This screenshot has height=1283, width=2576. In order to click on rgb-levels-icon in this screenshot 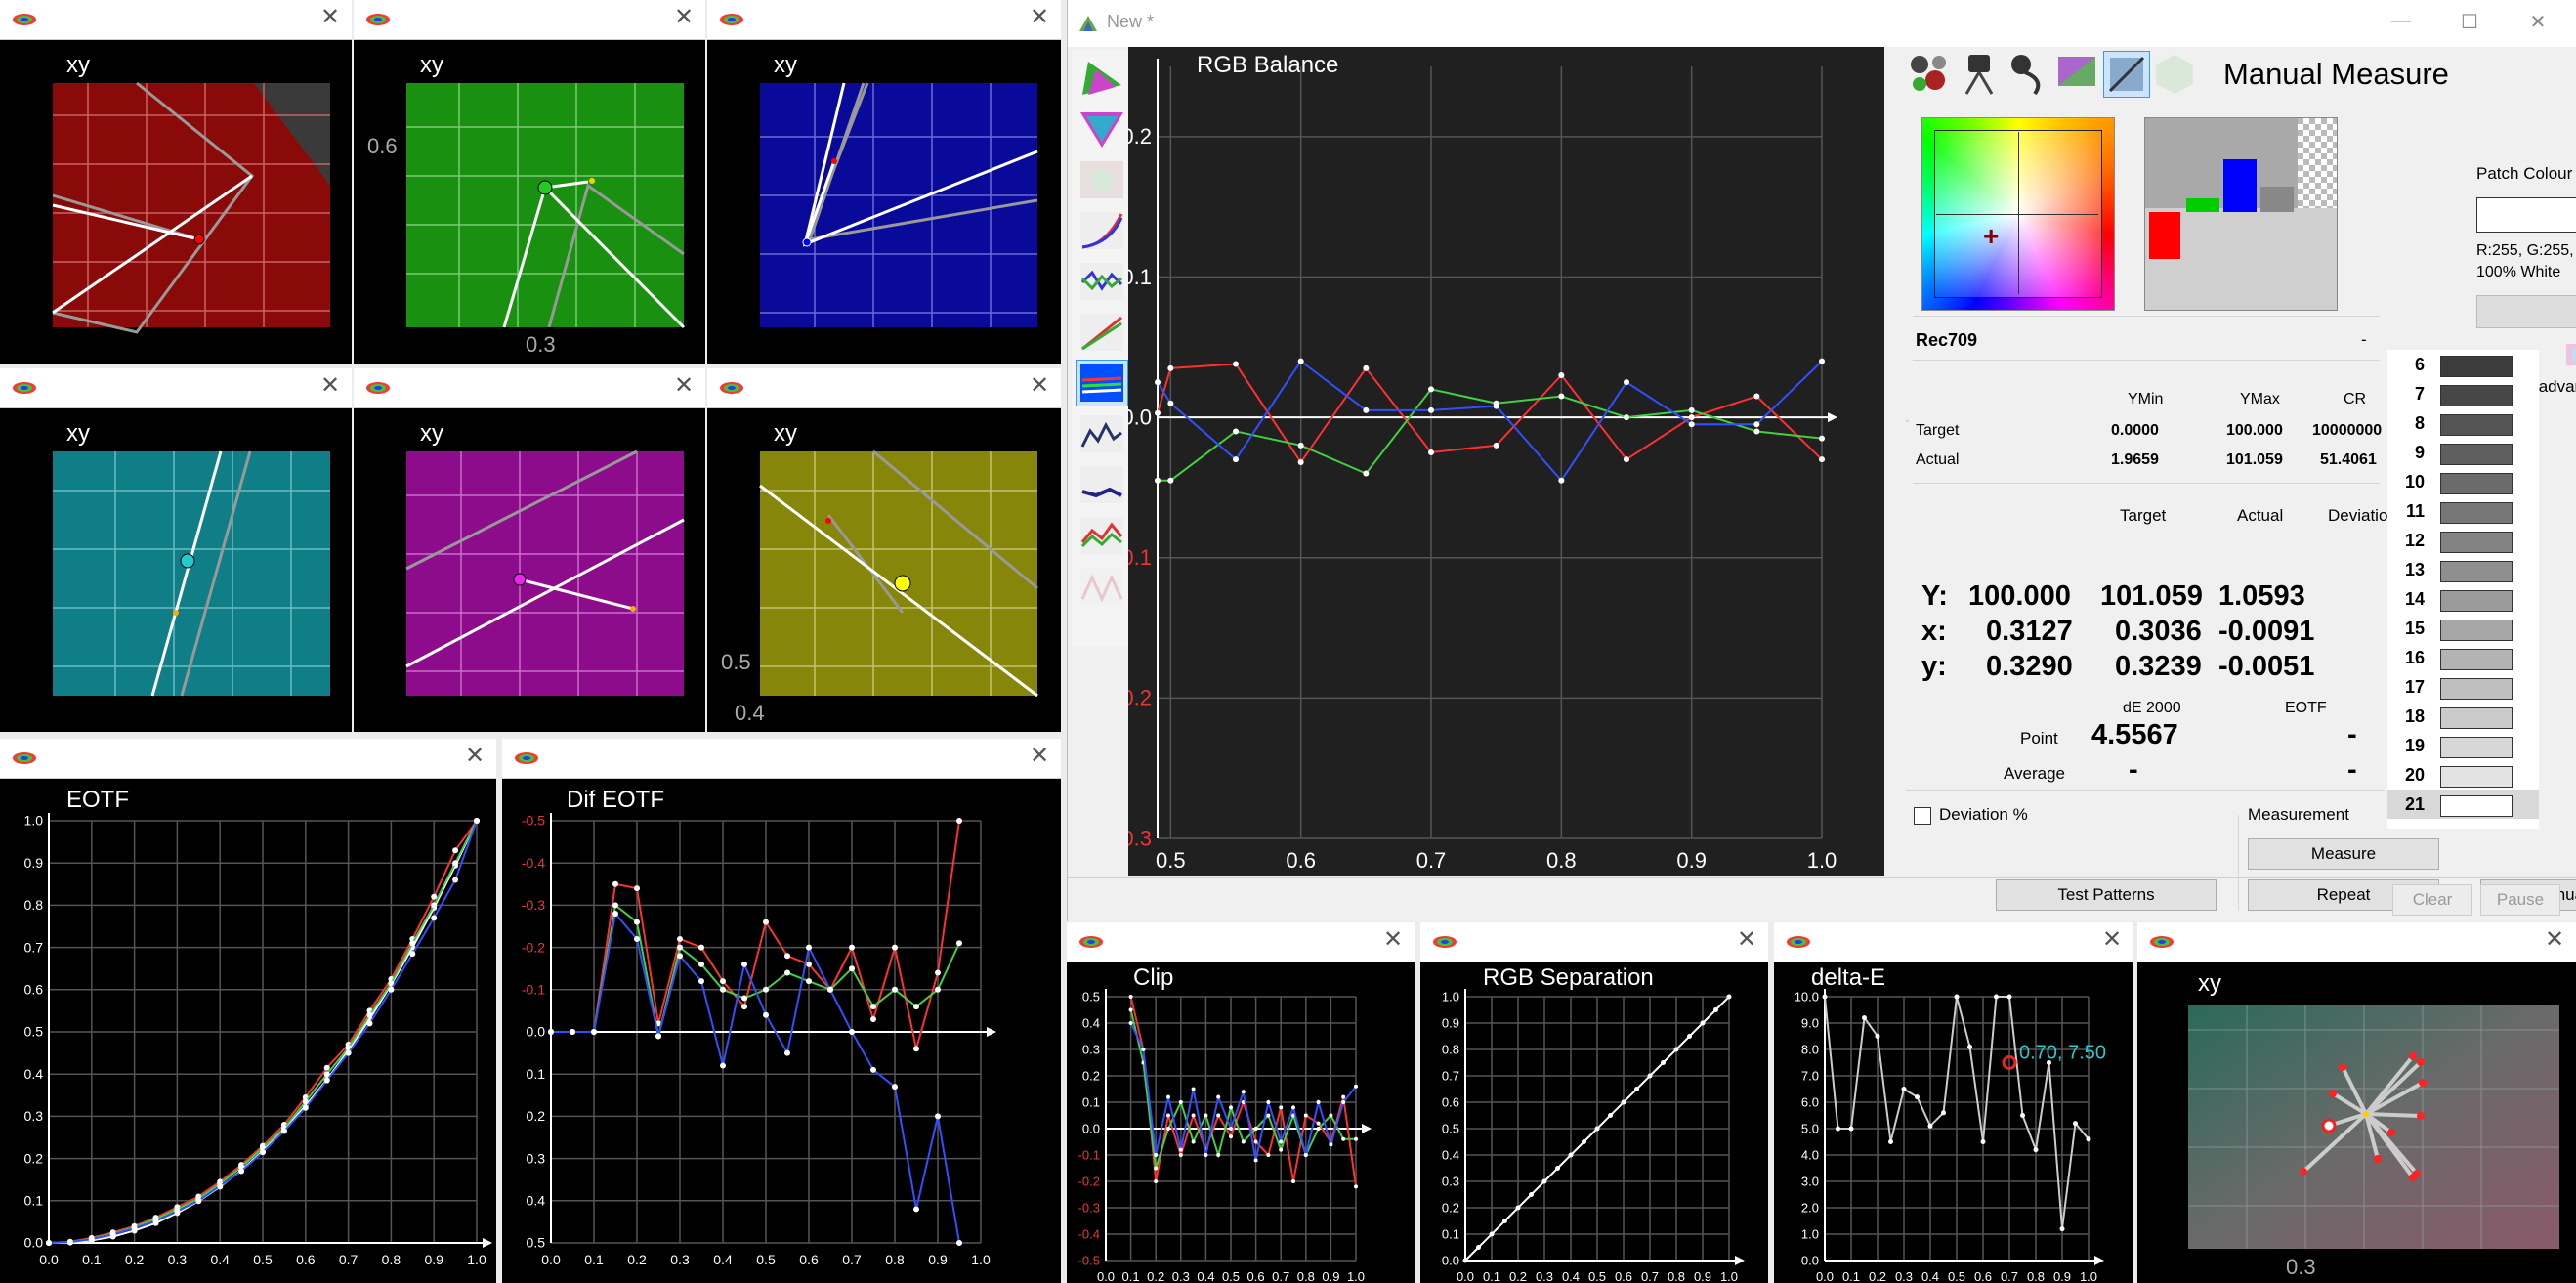, I will do `click(1102, 535)`.